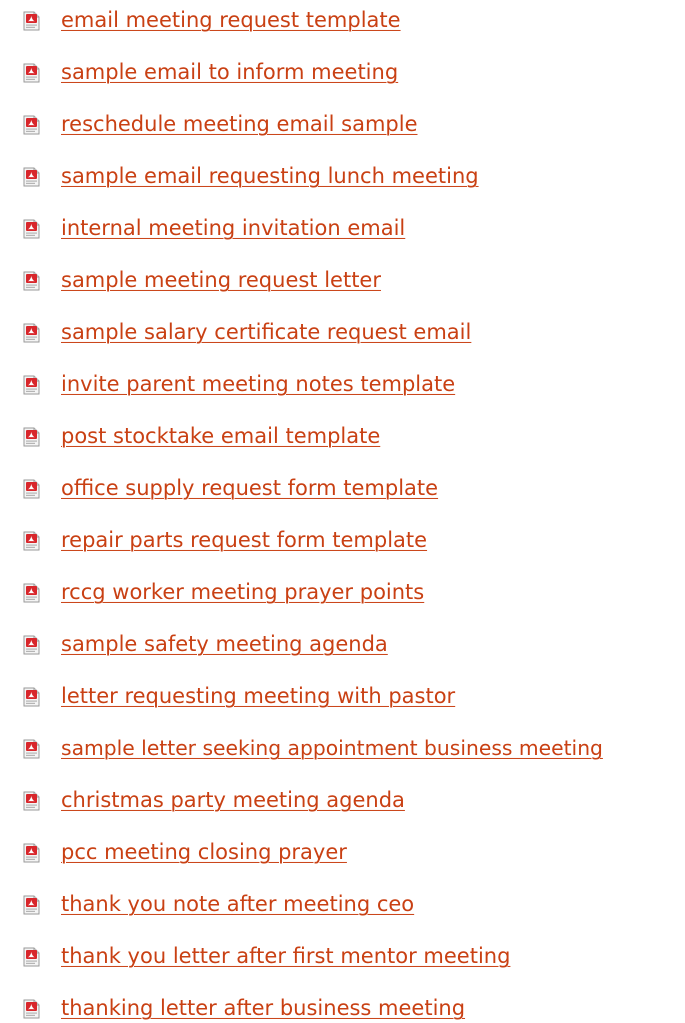 This screenshot has height=1023, width=685. I want to click on list-item: post stocktake email template, so click(342, 437).